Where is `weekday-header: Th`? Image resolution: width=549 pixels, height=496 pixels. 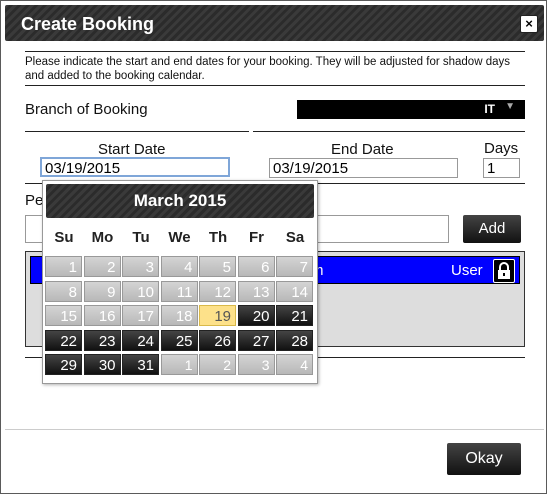
weekday-header: Th is located at coordinates (218, 237).